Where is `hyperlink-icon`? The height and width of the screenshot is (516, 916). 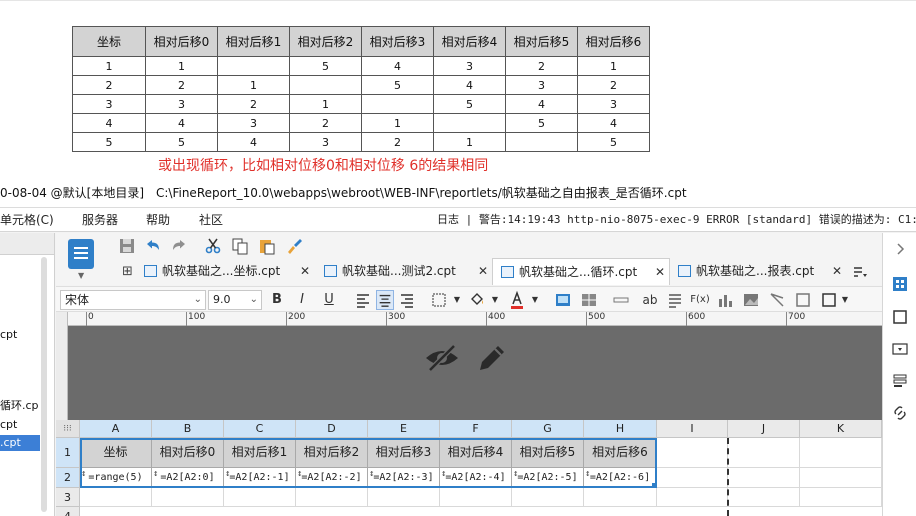
hyperlink-icon is located at coordinates (900, 413).